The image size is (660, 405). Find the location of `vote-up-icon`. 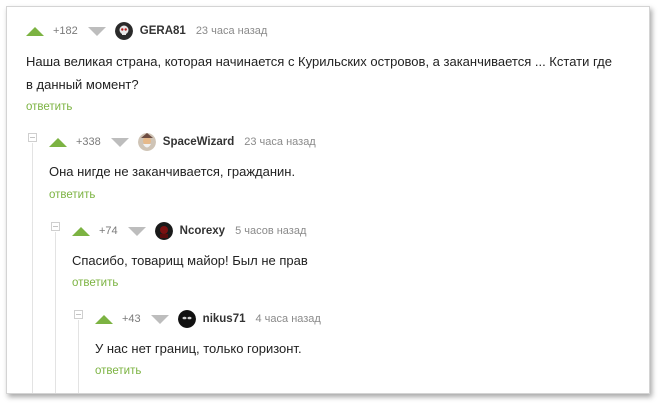

vote-up-icon is located at coordinates (104, 319).